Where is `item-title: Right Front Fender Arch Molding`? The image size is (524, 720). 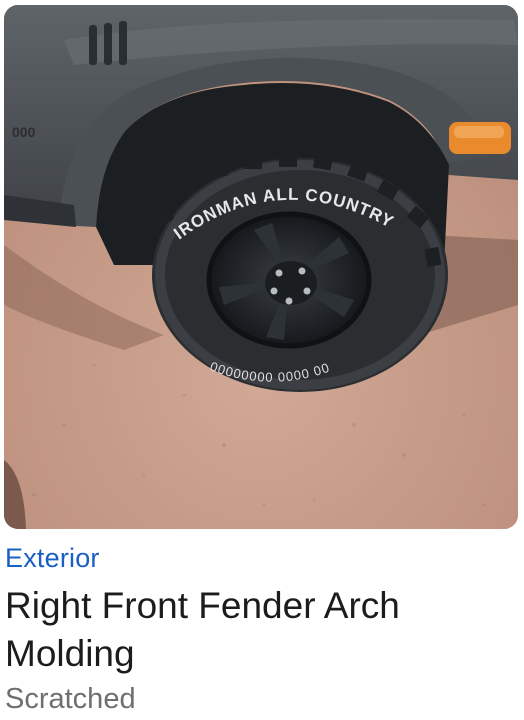
item-title: Right Front Fender Arch Molding is located at coordinates (202, 629).